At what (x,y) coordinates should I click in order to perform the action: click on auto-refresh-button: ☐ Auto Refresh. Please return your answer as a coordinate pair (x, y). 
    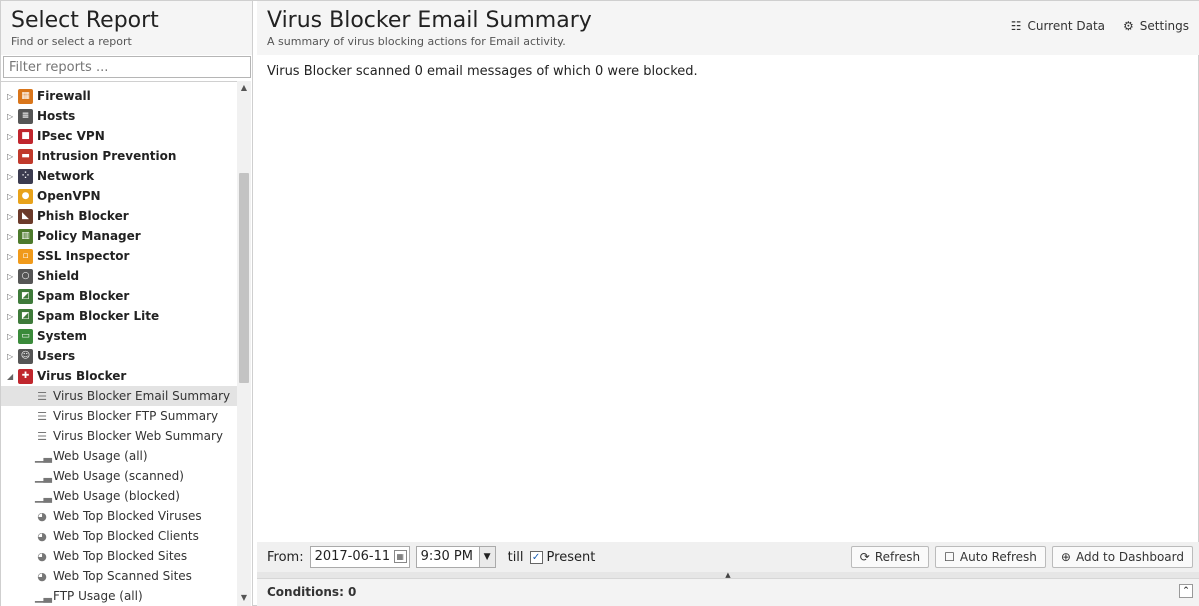
    Looking at the image, I should click on (990, 557).